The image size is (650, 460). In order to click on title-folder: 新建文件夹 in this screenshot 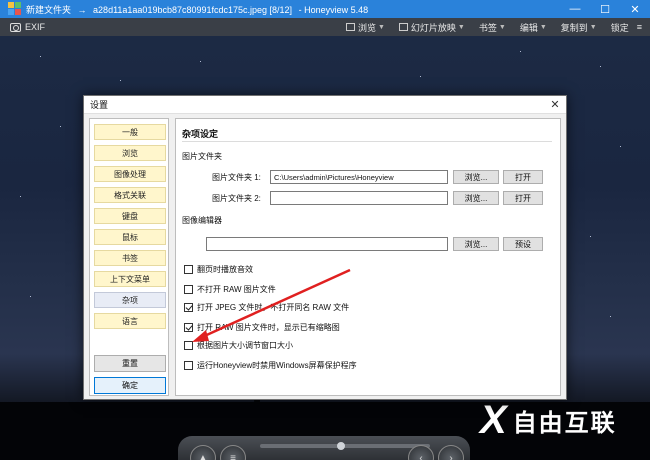, I will do `click(49, 9)`.